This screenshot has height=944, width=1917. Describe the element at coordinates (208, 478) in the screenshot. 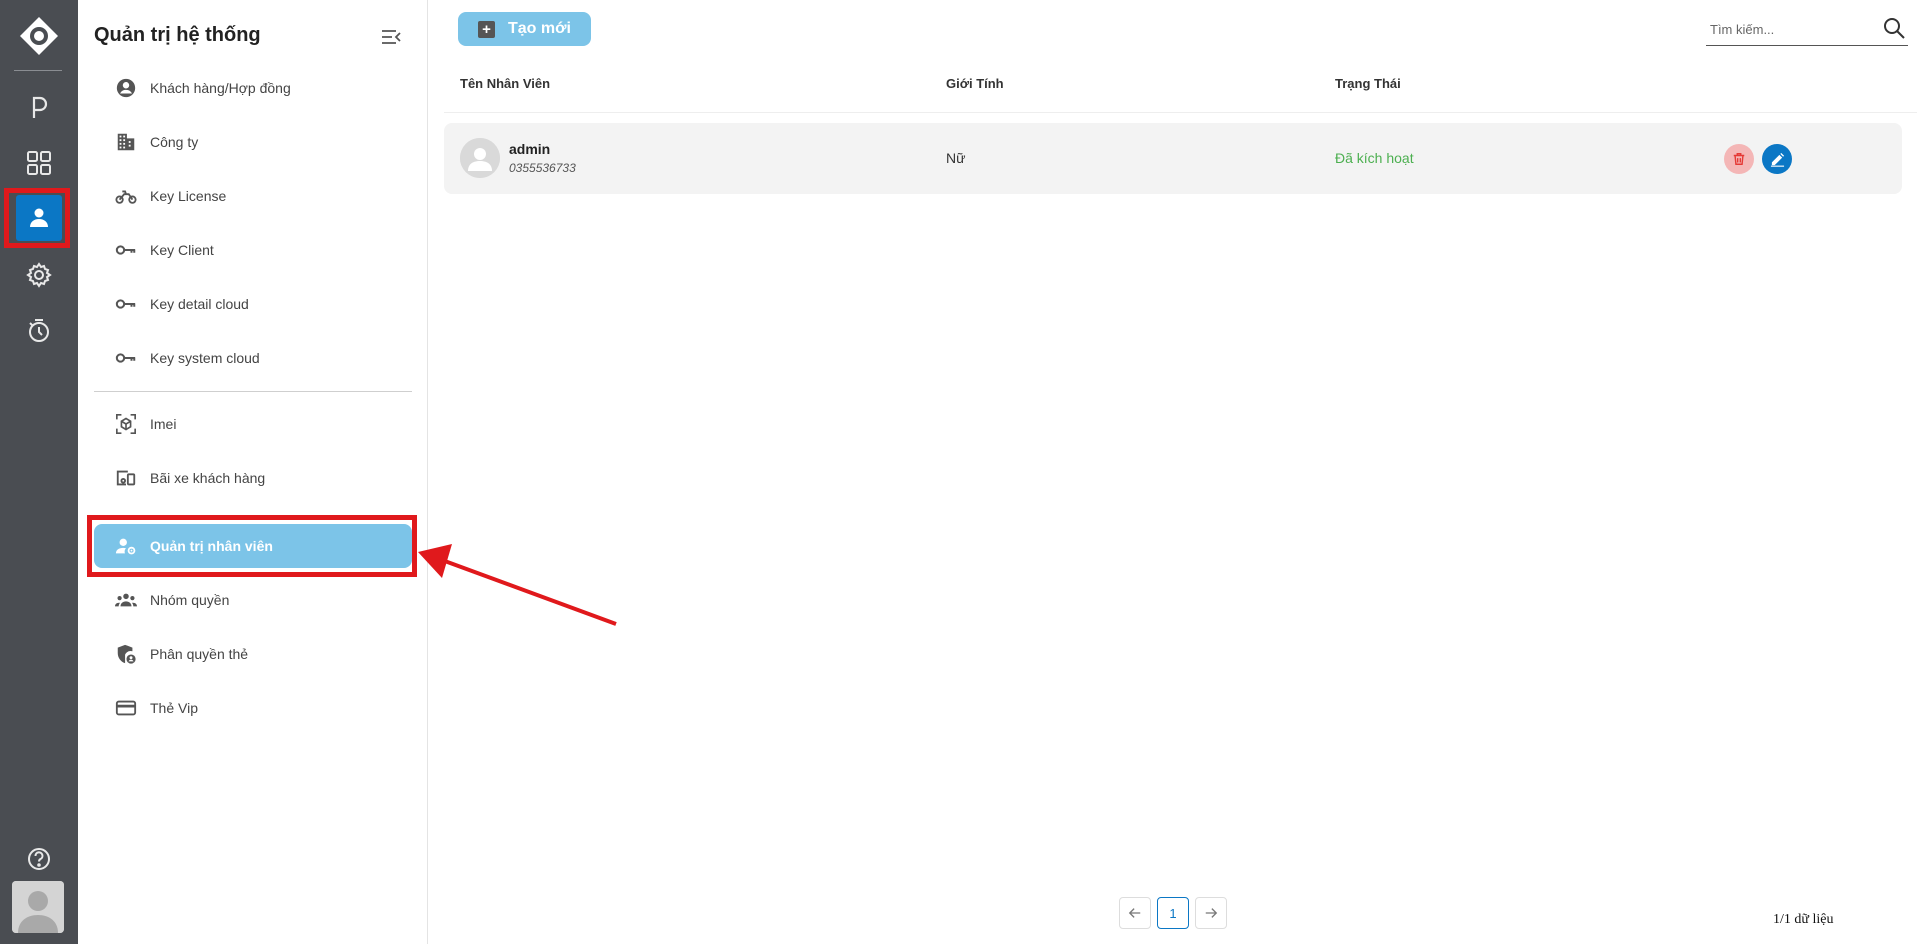

I see `sidebar-item-label: Bãi xe khách hàng` at that location.